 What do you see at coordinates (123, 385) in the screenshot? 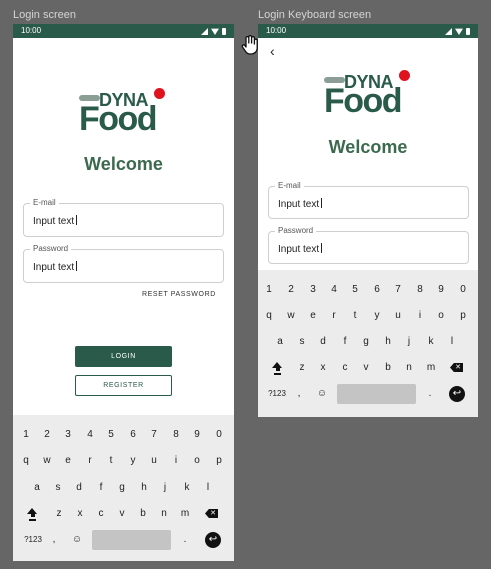
I see `register-button: REGISTER` at bounding box center [123, 385].